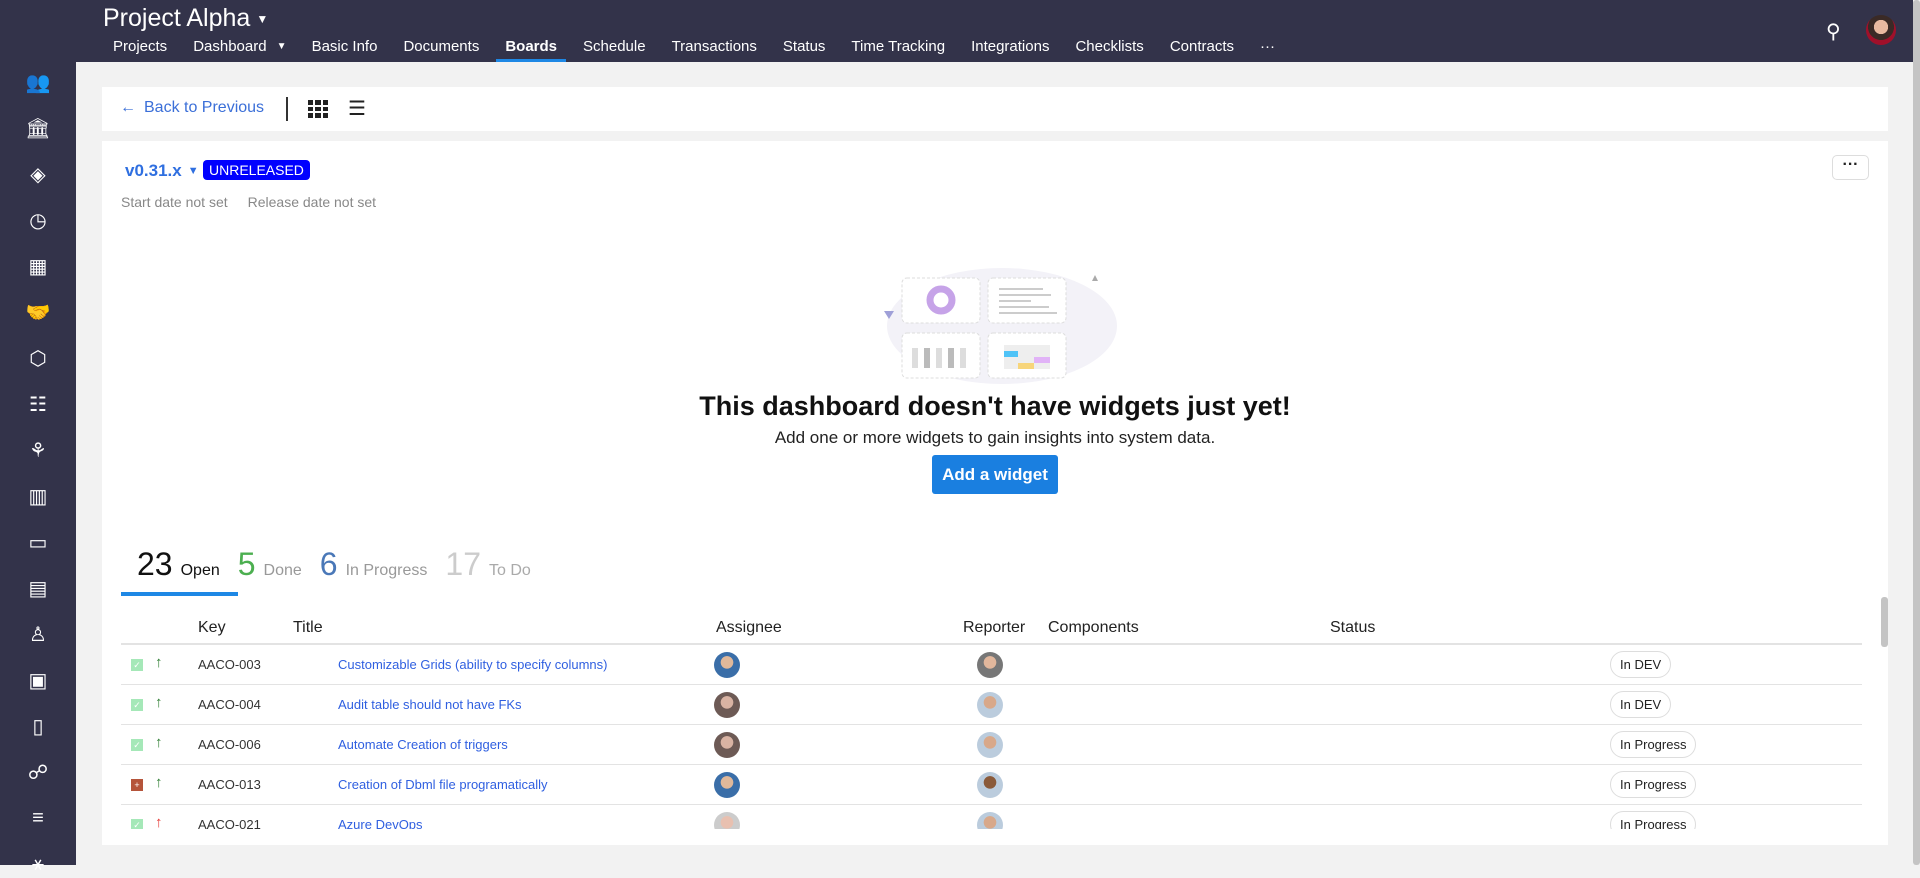 This screenshot has height=878, width=1920. Describe the element at coordinates (38, 82) in the screenshot. I see `users-icon: 👥` at that location.